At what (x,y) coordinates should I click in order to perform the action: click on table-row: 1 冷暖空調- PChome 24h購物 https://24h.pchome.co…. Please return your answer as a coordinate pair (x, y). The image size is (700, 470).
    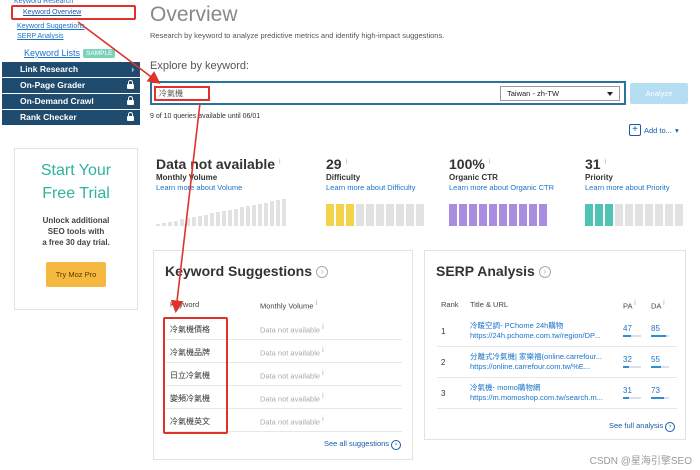
    Looking at the image, I should click on (557, 332).